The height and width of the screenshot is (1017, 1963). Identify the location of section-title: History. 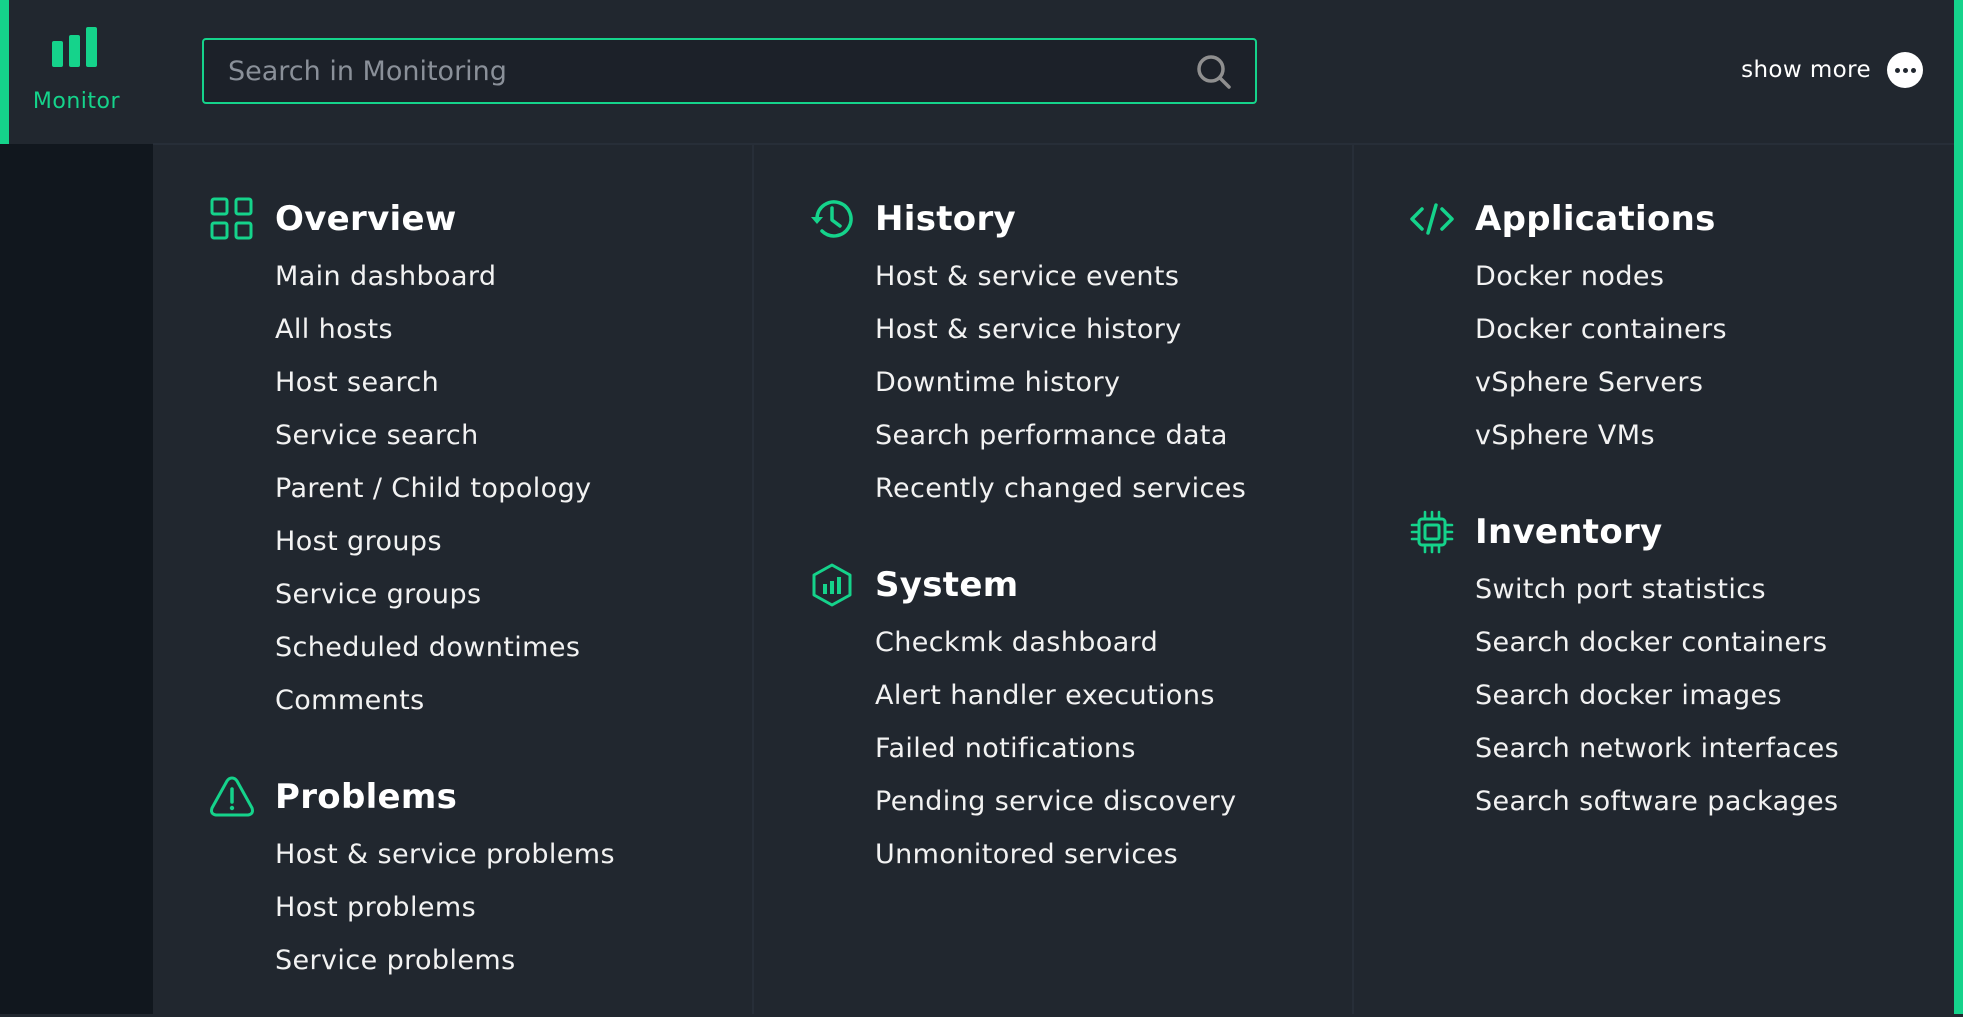
(945, 219).